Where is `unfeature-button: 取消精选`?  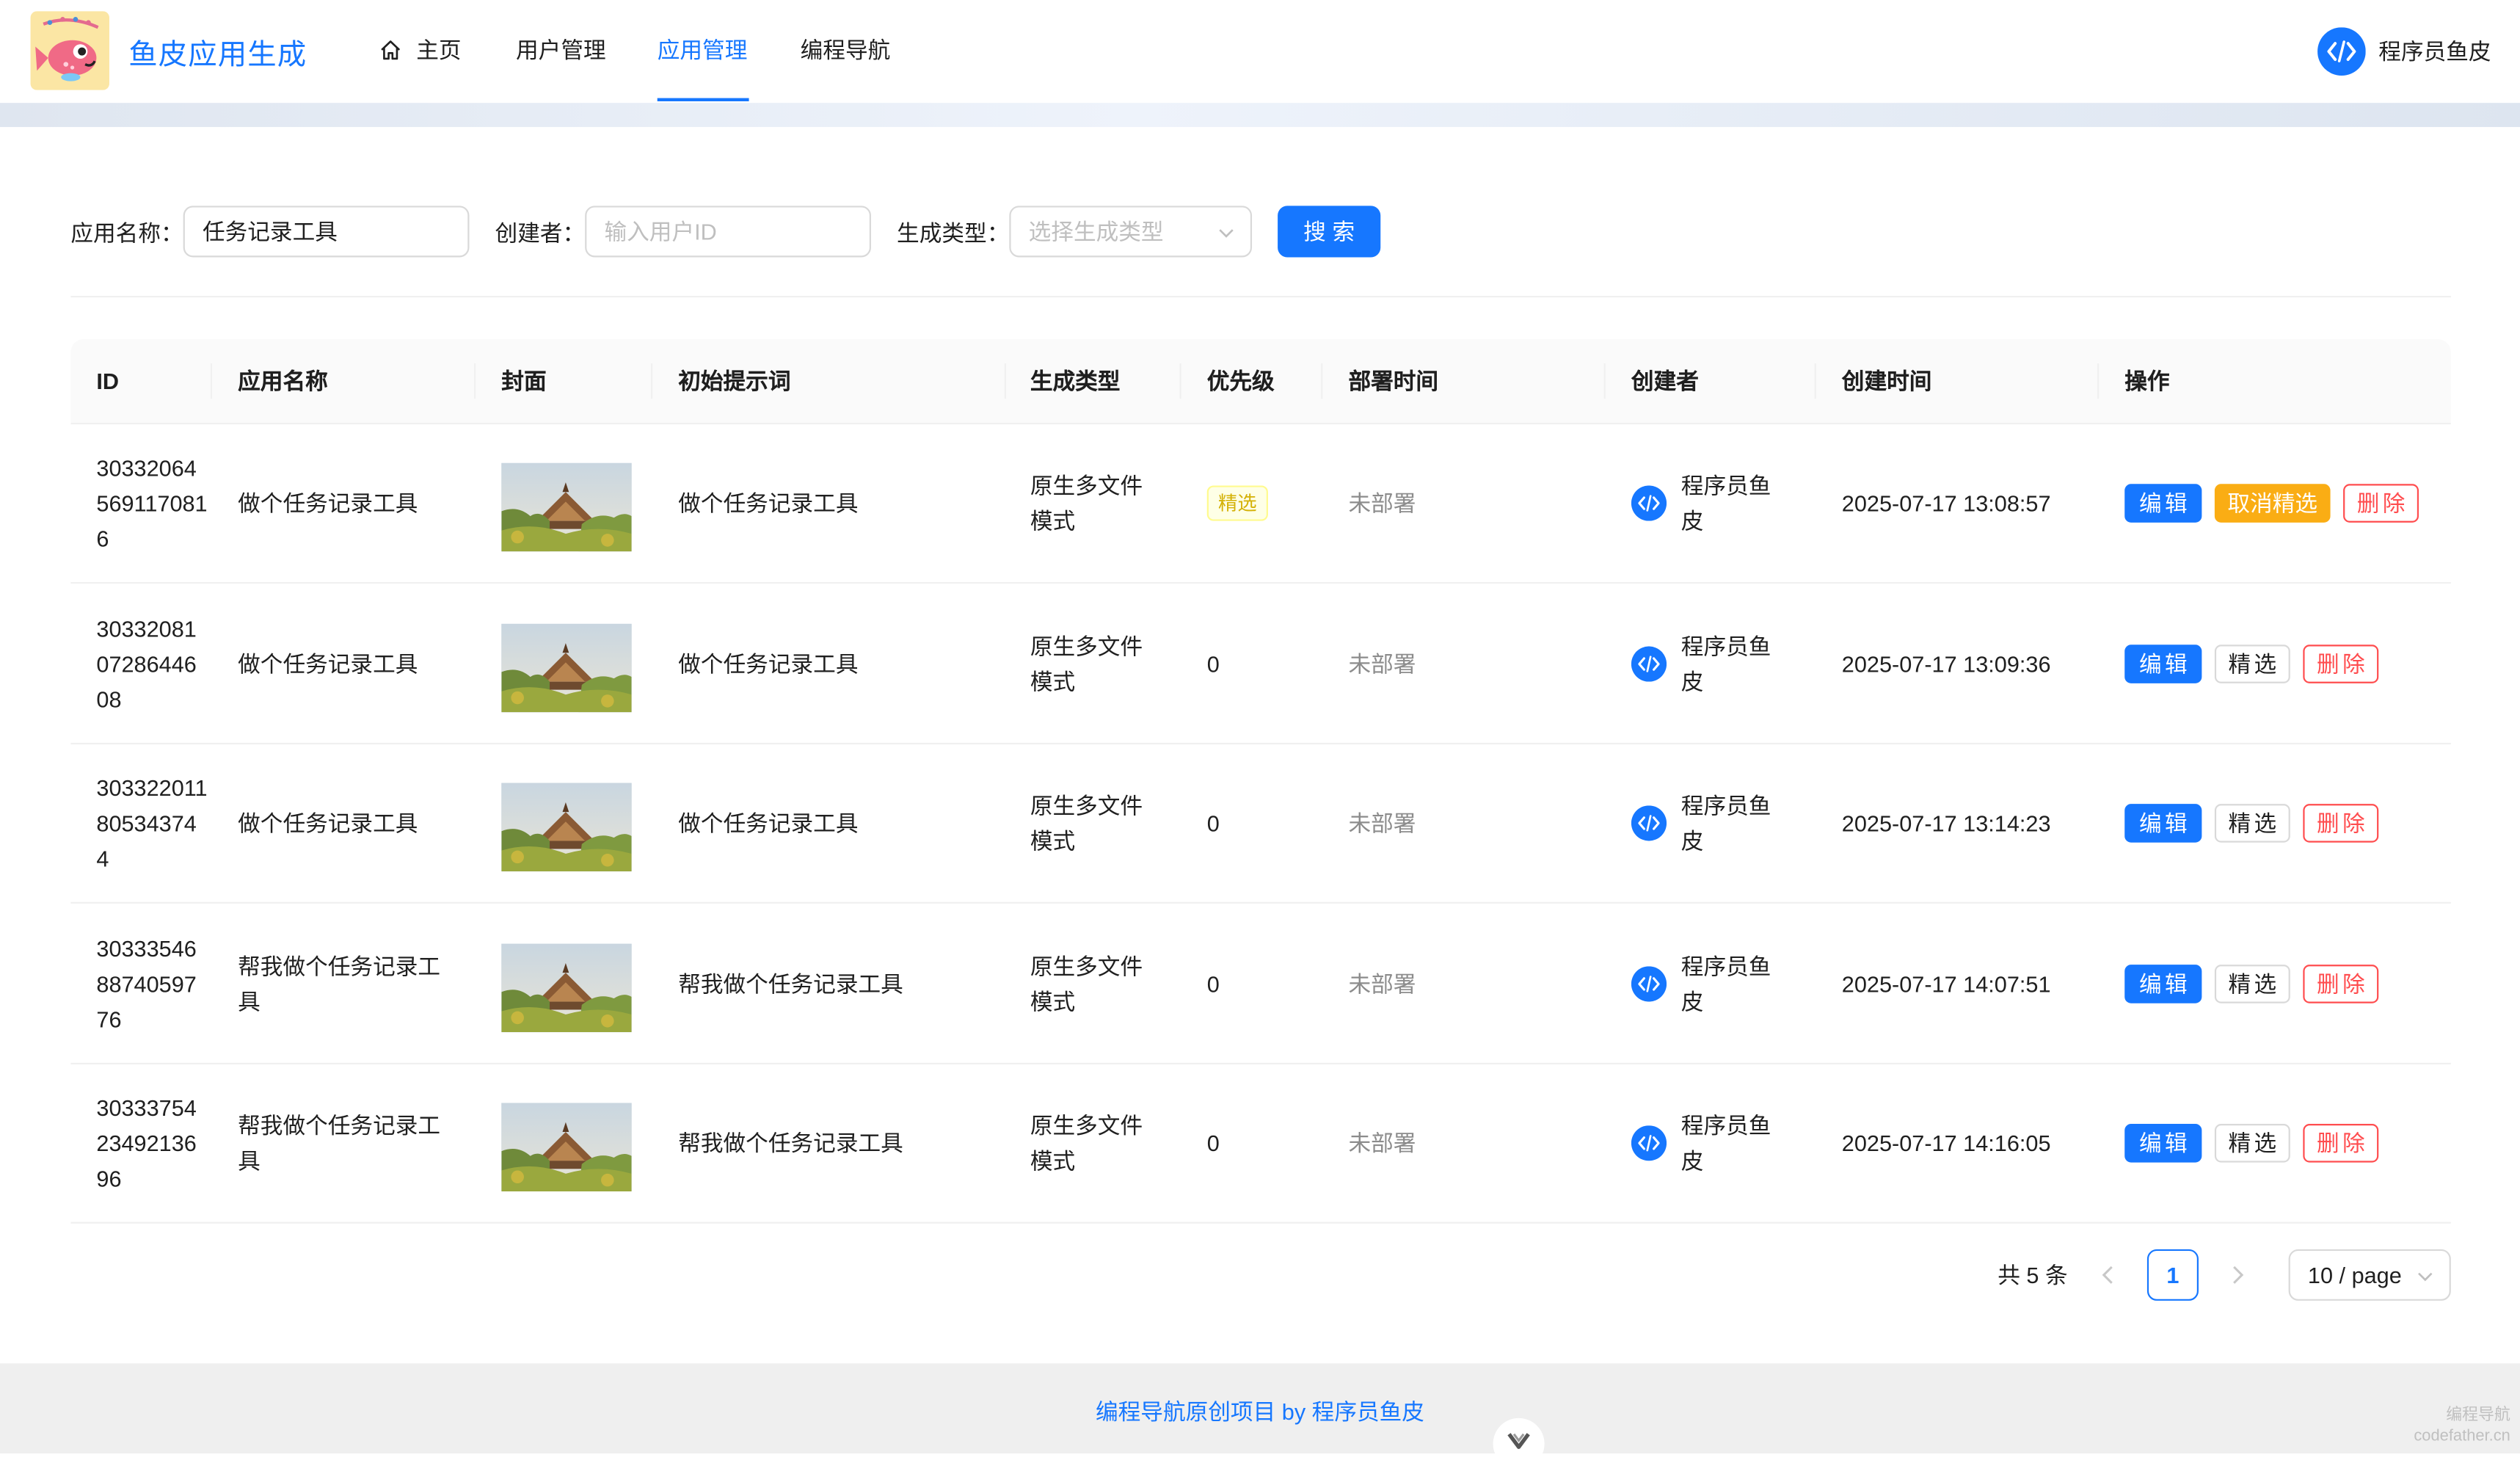
unfeature-button: 取消精选 is located at coordinates (2272, 503).